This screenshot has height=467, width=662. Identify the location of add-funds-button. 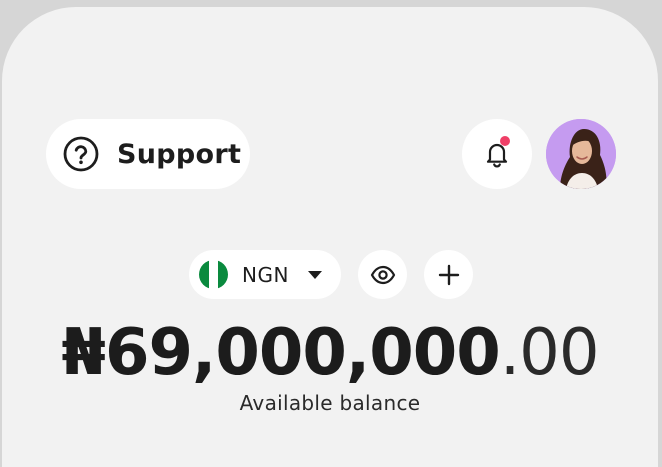
(448, 274).